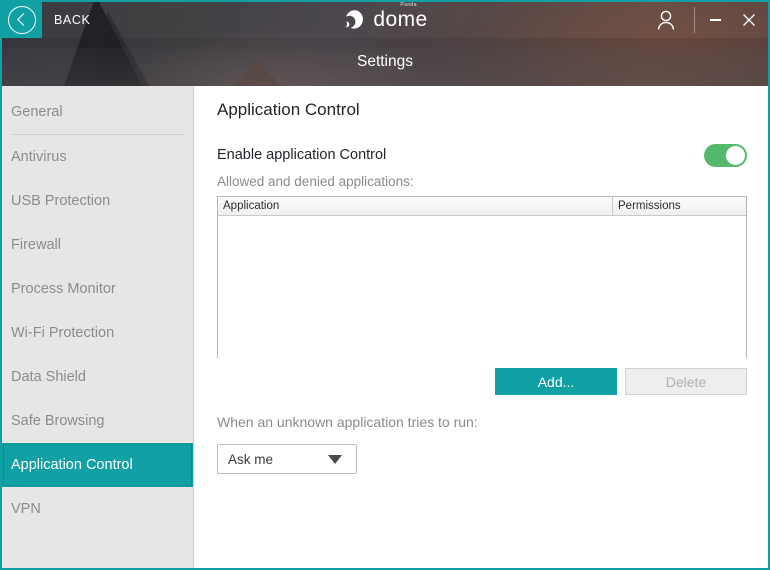 This screenshot has height=570, width=770. I want to click on minimize-button, so click(715, 20).